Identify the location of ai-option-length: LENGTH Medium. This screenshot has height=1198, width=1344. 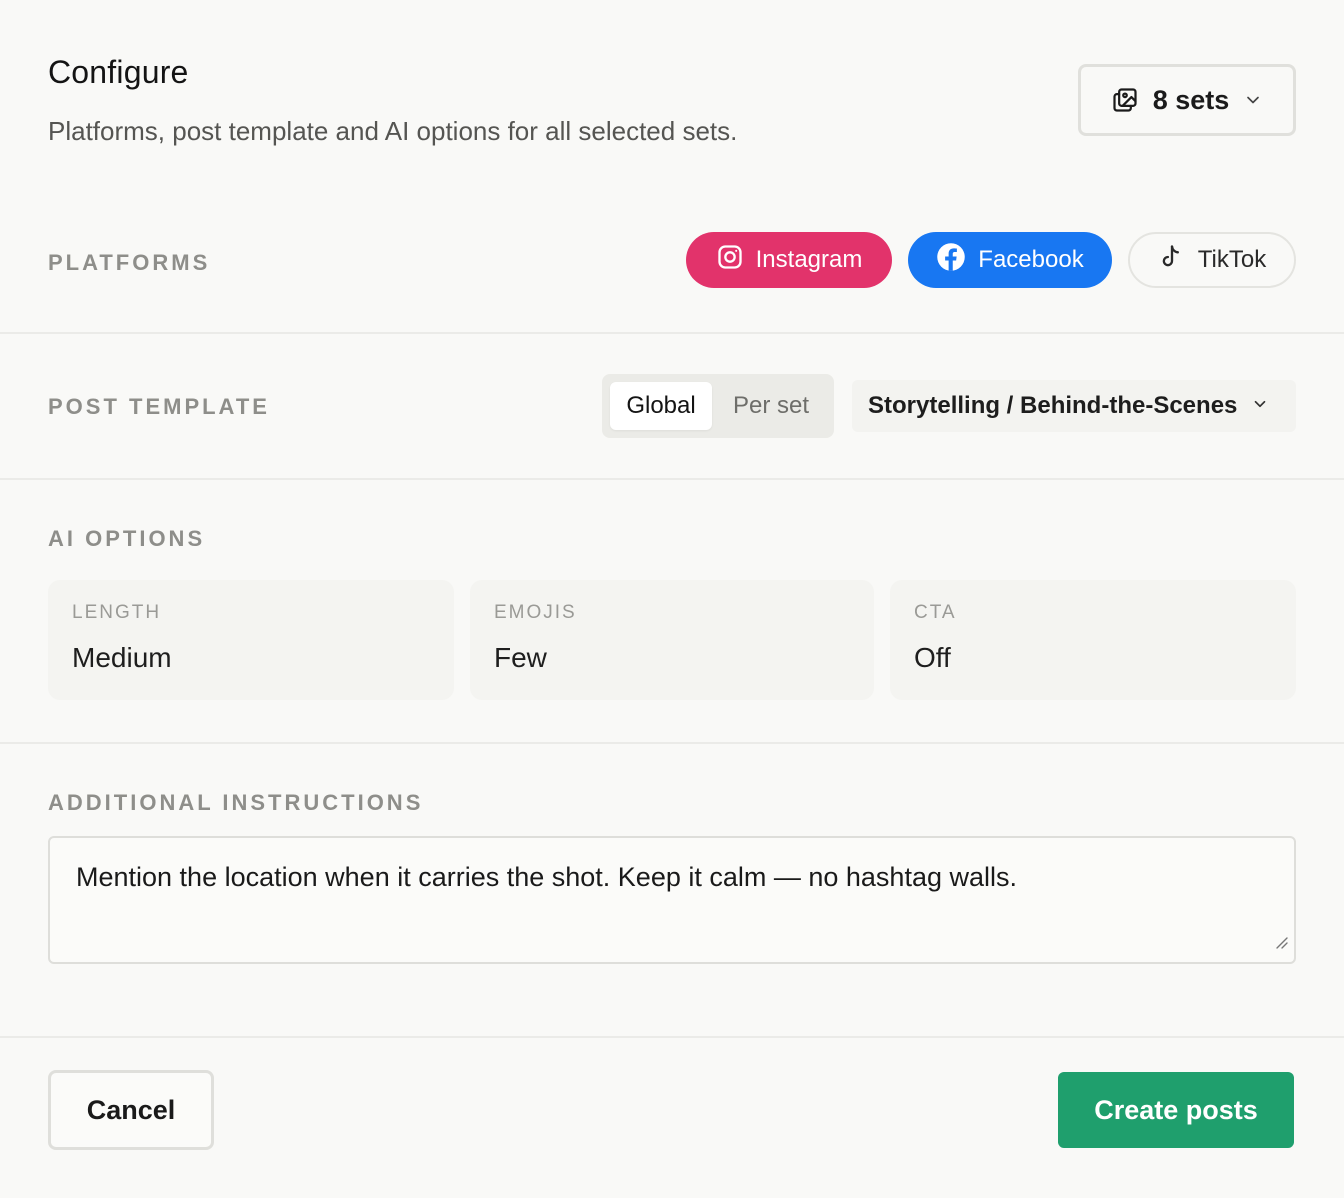
(251, 640).